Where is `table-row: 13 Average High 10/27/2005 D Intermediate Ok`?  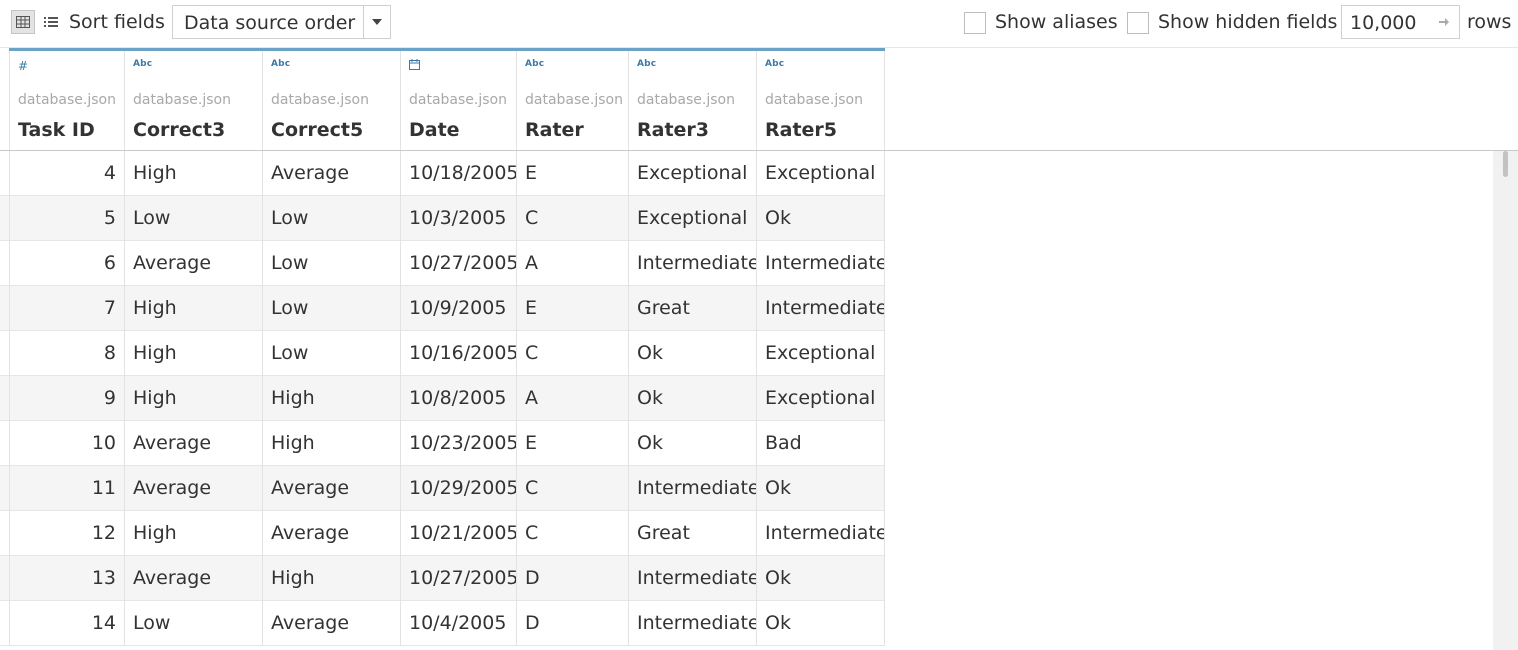
table-row: 13 Average High 10/27/2005 D Intermediate Ok is located at coordinates (442, 578).